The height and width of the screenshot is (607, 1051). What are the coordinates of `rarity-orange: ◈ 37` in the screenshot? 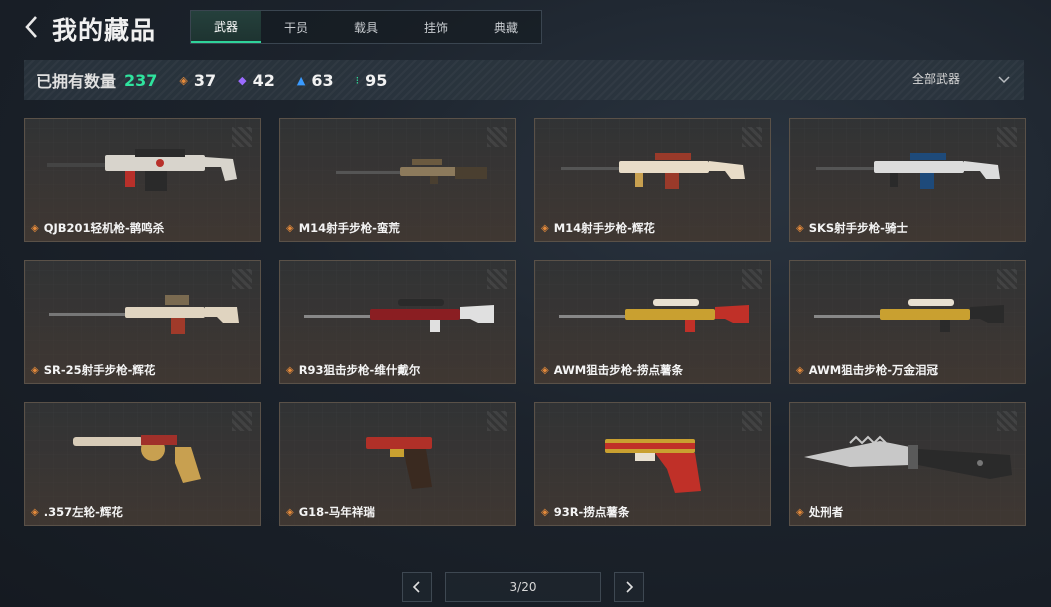 It's located at (197, 80).